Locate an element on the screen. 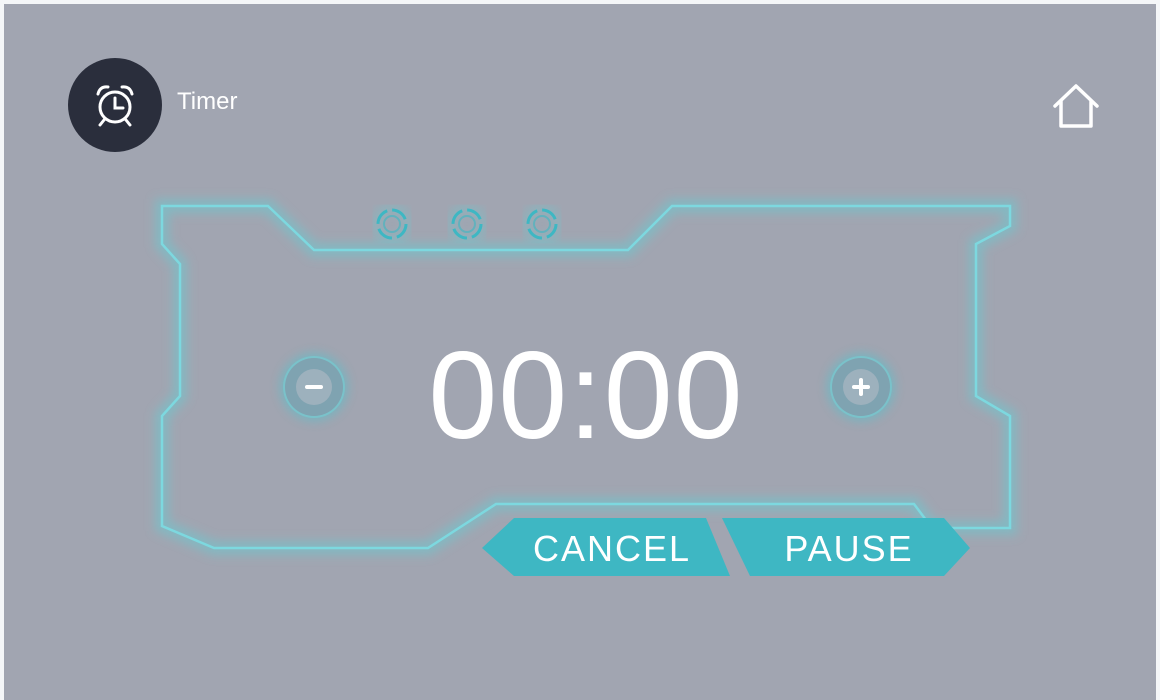 This screenshot has width=1160, height=700. increment-button is located at coordinates (861, 387).